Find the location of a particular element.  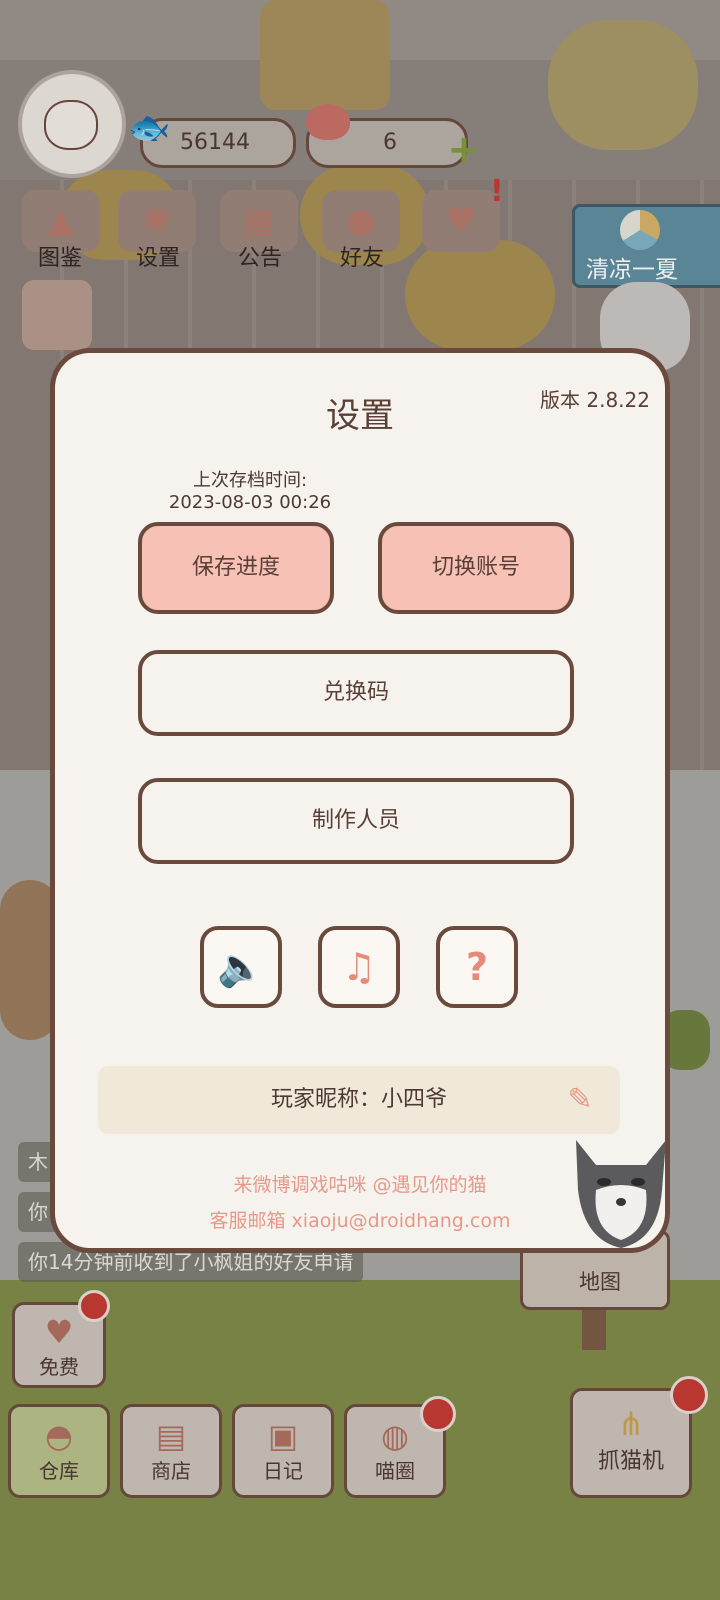

sound-toggle-button: 🔈 is located at coordinates (241, 967).